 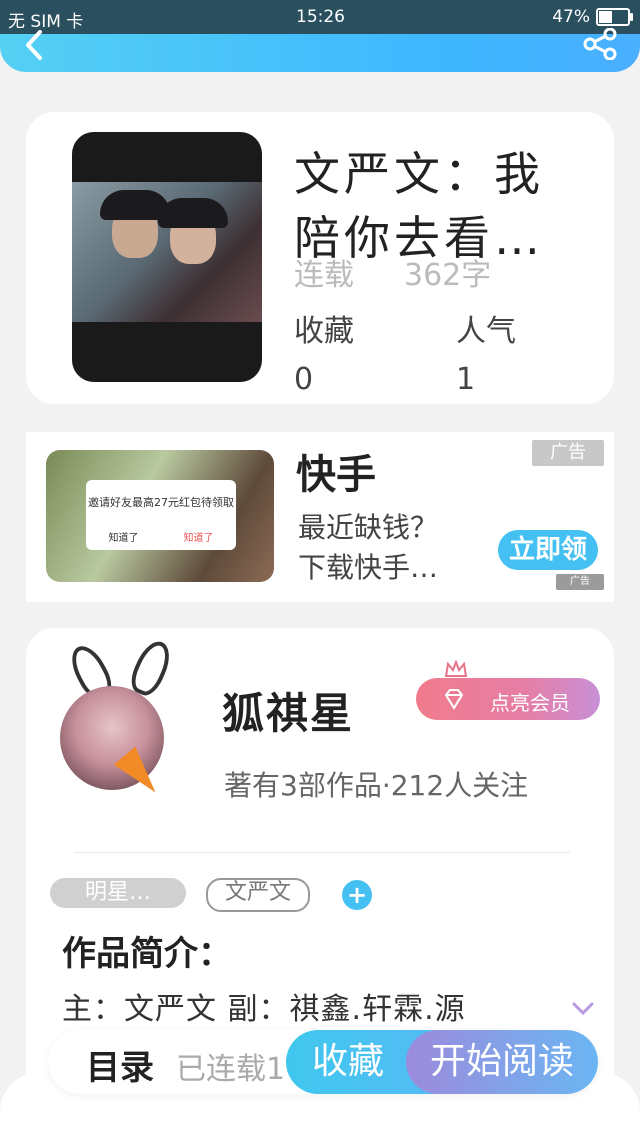 I want to click on crown-icon, so click(x=456, y=668).